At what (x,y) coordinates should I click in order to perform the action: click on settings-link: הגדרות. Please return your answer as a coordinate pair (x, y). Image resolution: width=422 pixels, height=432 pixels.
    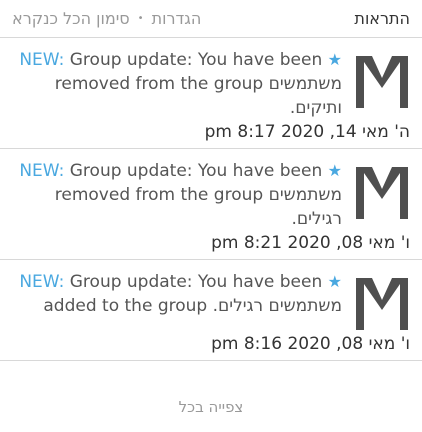
    Looking at the image, I should click on (177, 18).